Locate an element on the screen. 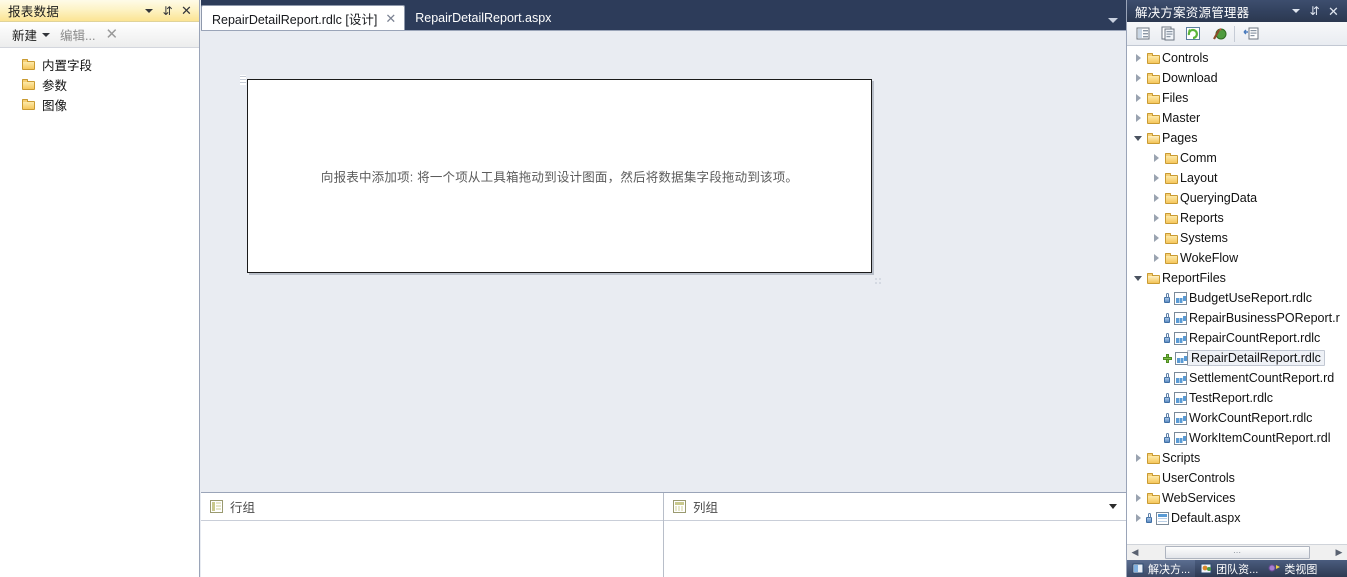 This screenshot has height=577, width=1347. solution-explorer-hscrollbar: ◀ ⋯ ▶ is located at coordinates (1237, 552).